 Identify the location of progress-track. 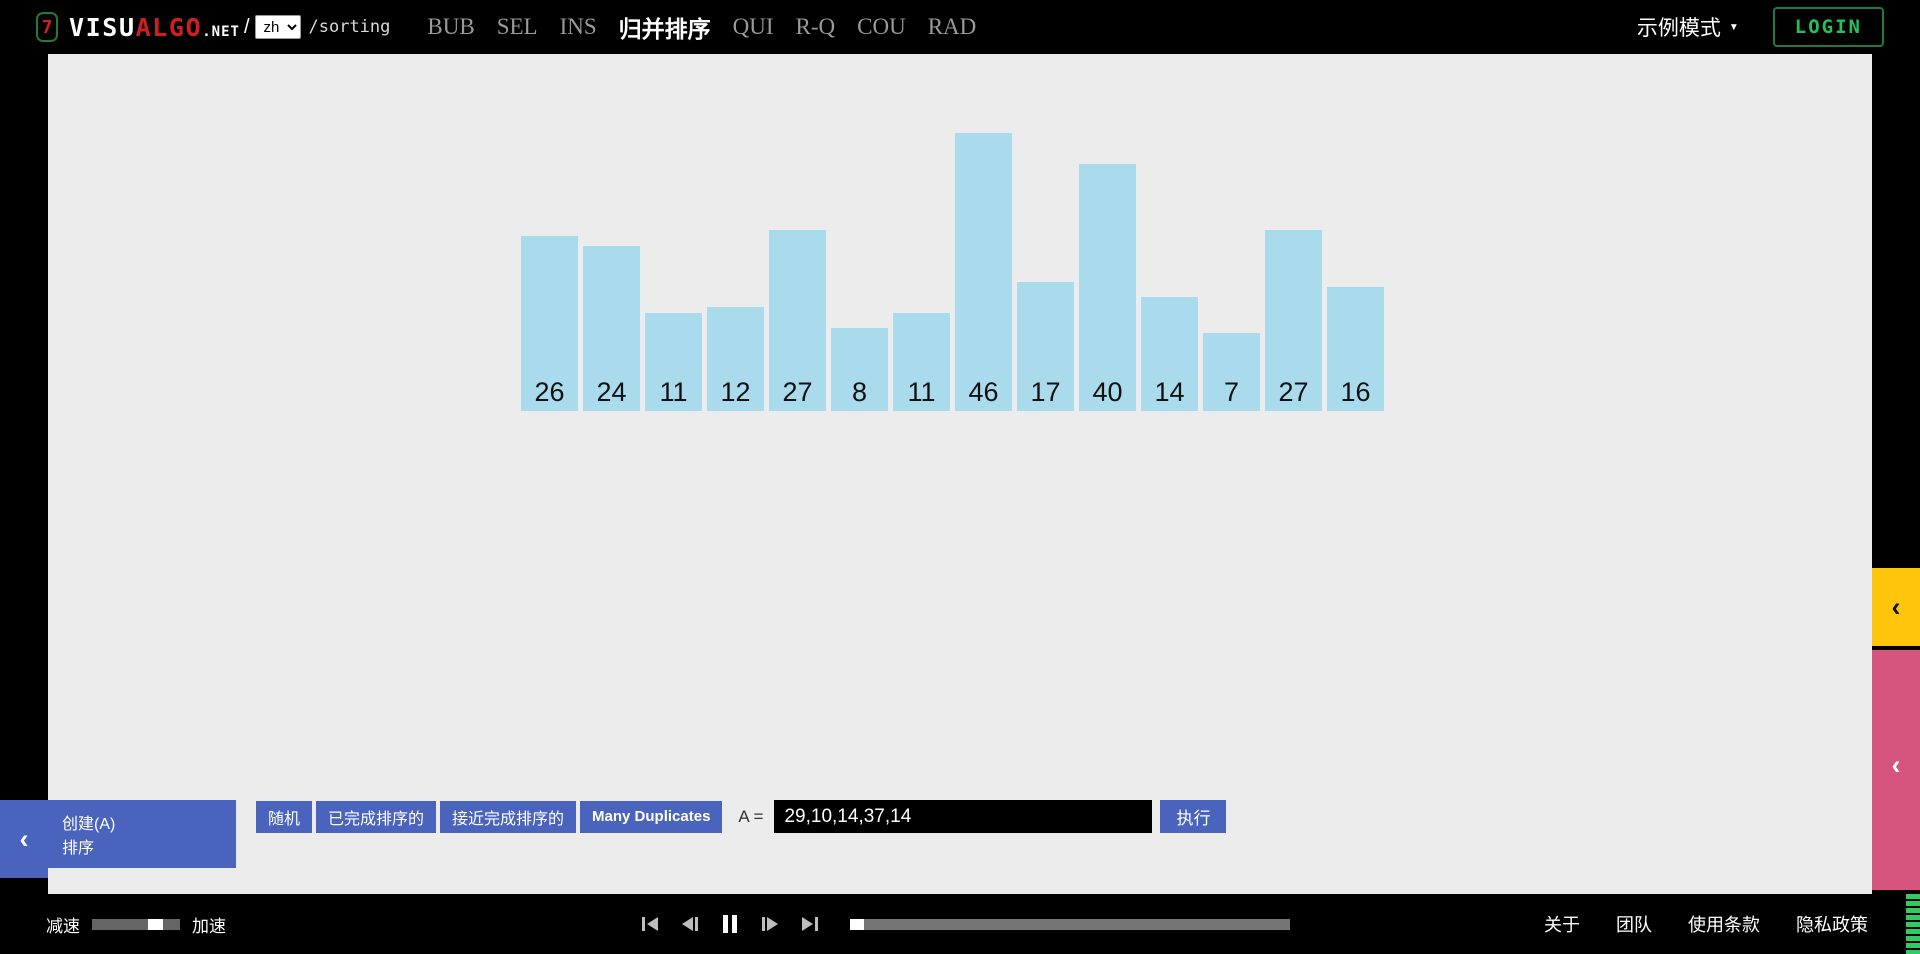
(1070, 924).